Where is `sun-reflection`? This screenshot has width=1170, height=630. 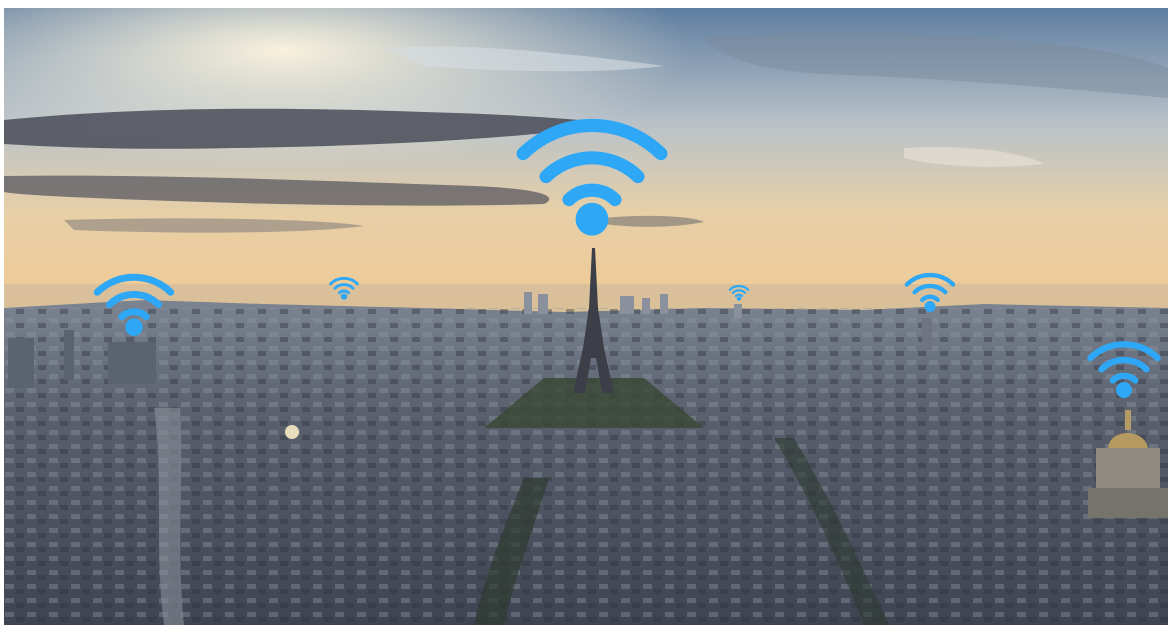 sun-reflection is located at coordinates (292, 432).